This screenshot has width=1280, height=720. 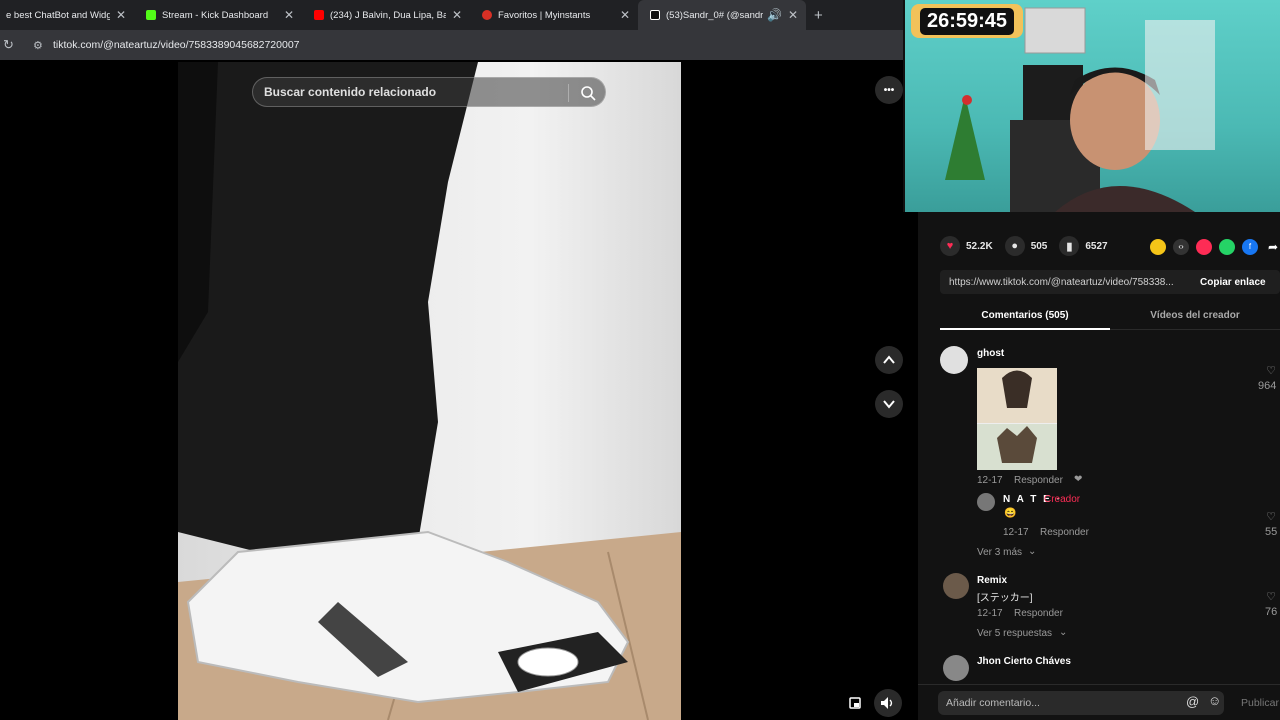 I want to click on stream-timer: 26:59:45, so click(x=967, y=21).